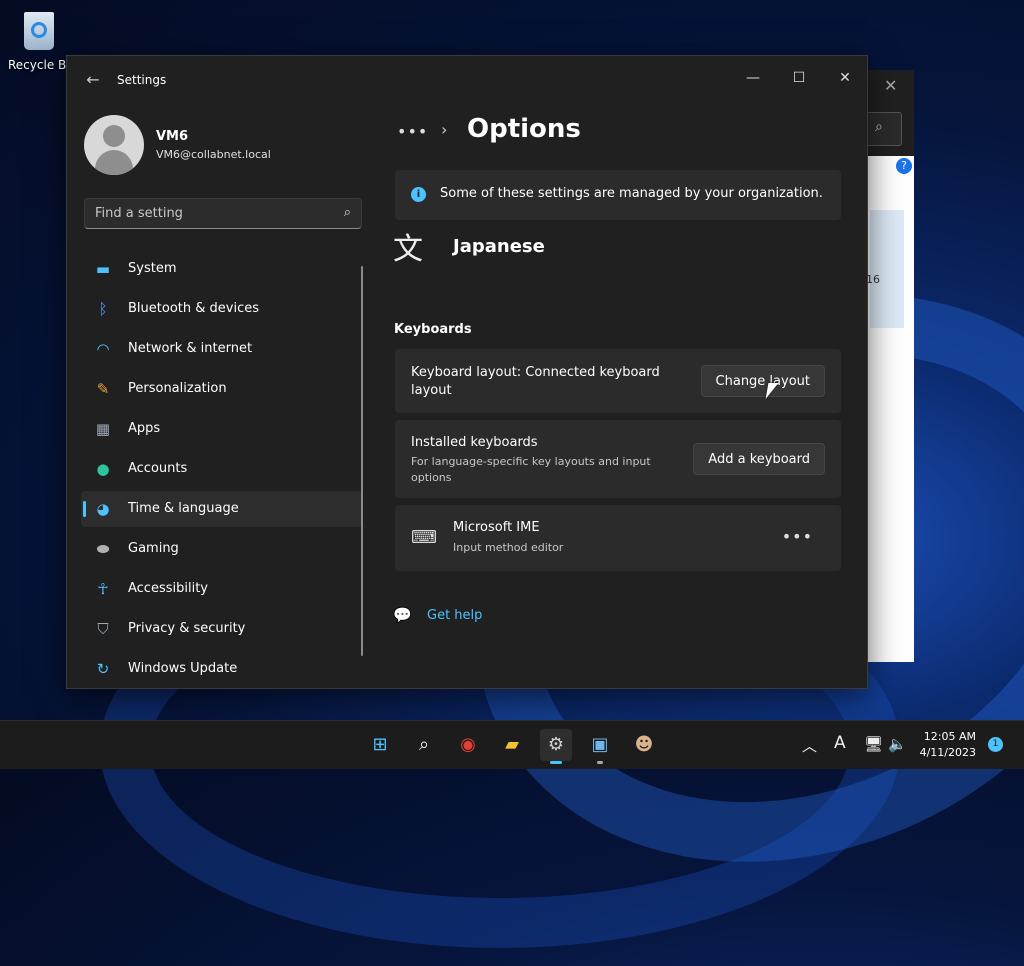 The height and width of the screenshot is (966, 1024). Describe the element at coordinates (222, 589) in the screenshot. I see `sidebar-item-accessibility: ☥ Accessibility` at that location.